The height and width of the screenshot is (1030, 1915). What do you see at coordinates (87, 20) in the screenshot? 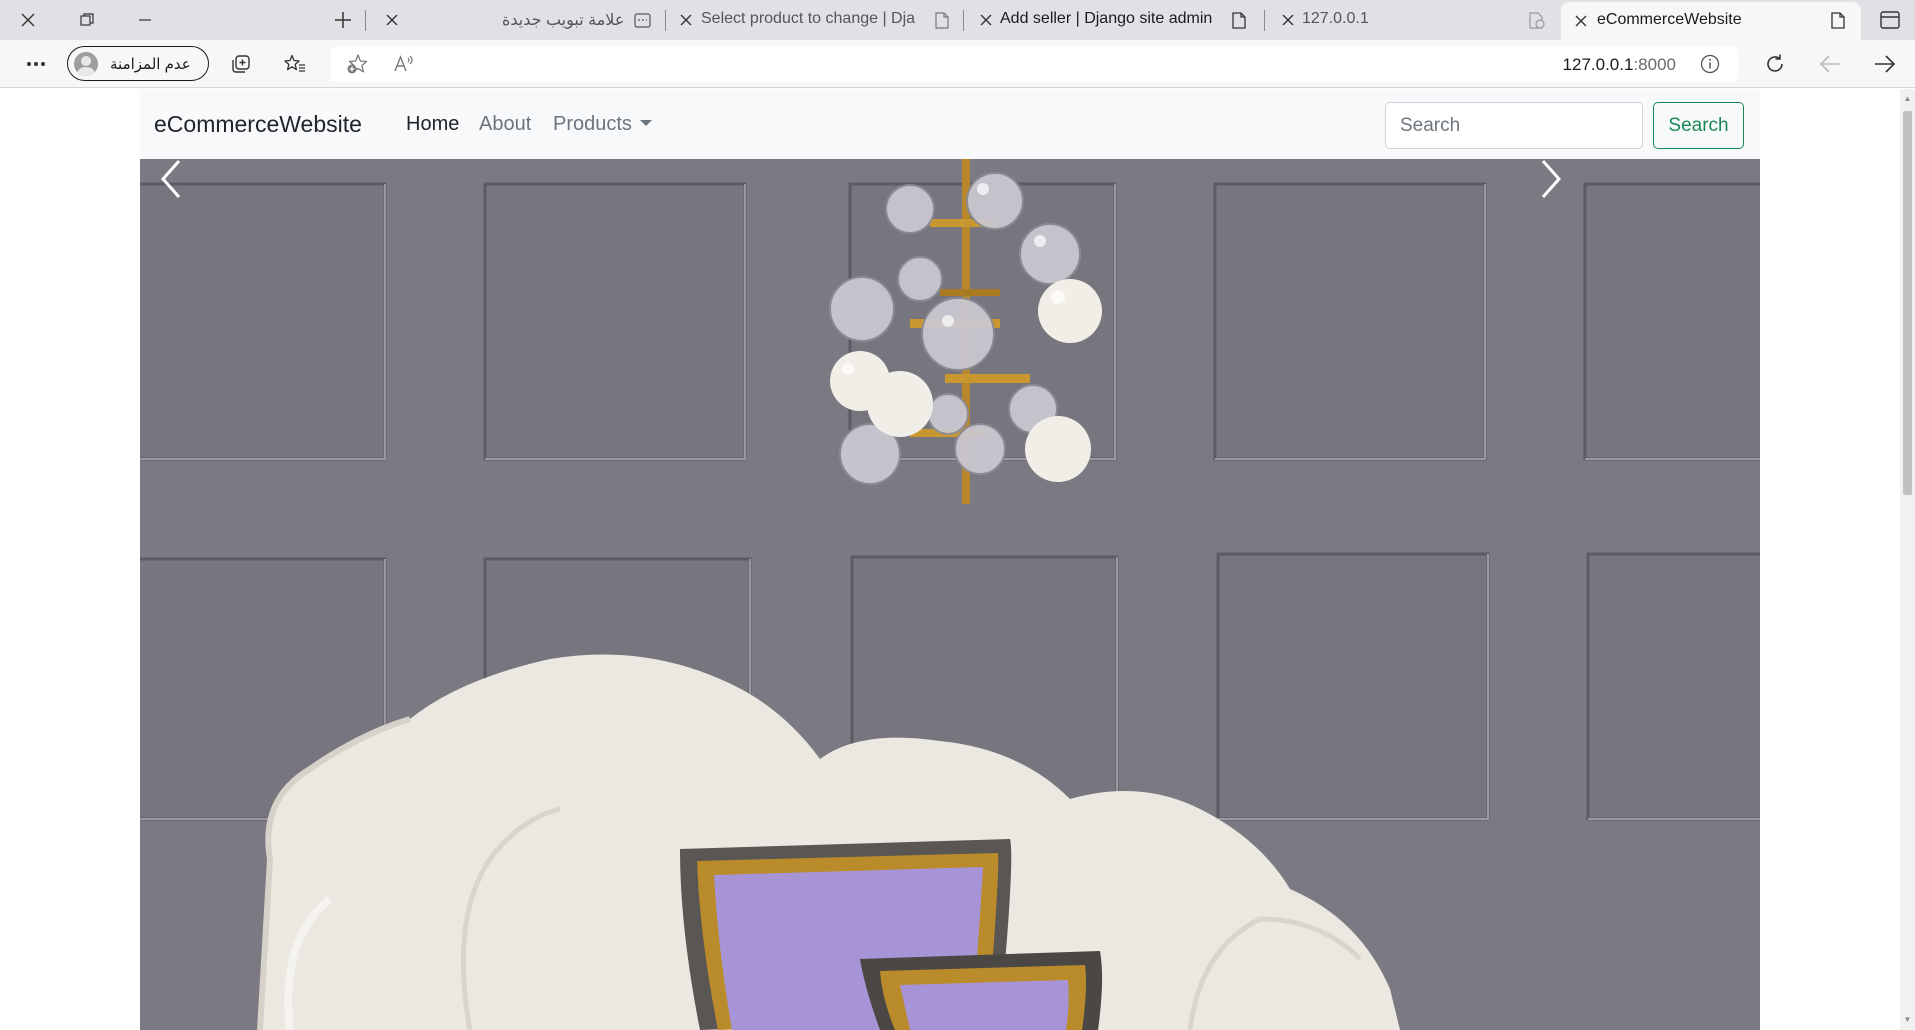
I see `window-restore-icon` at bounding box center [87, 20].